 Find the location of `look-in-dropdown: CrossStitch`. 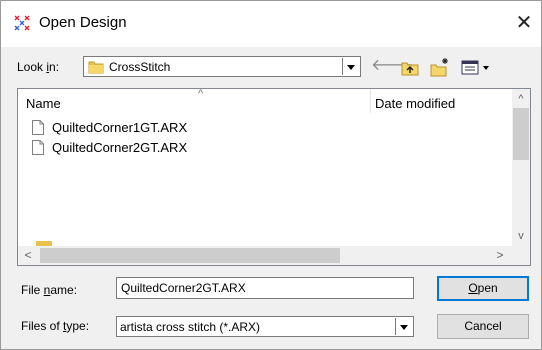

look-in-dropdown: CrossStitch is located at coordinates (222, 66).